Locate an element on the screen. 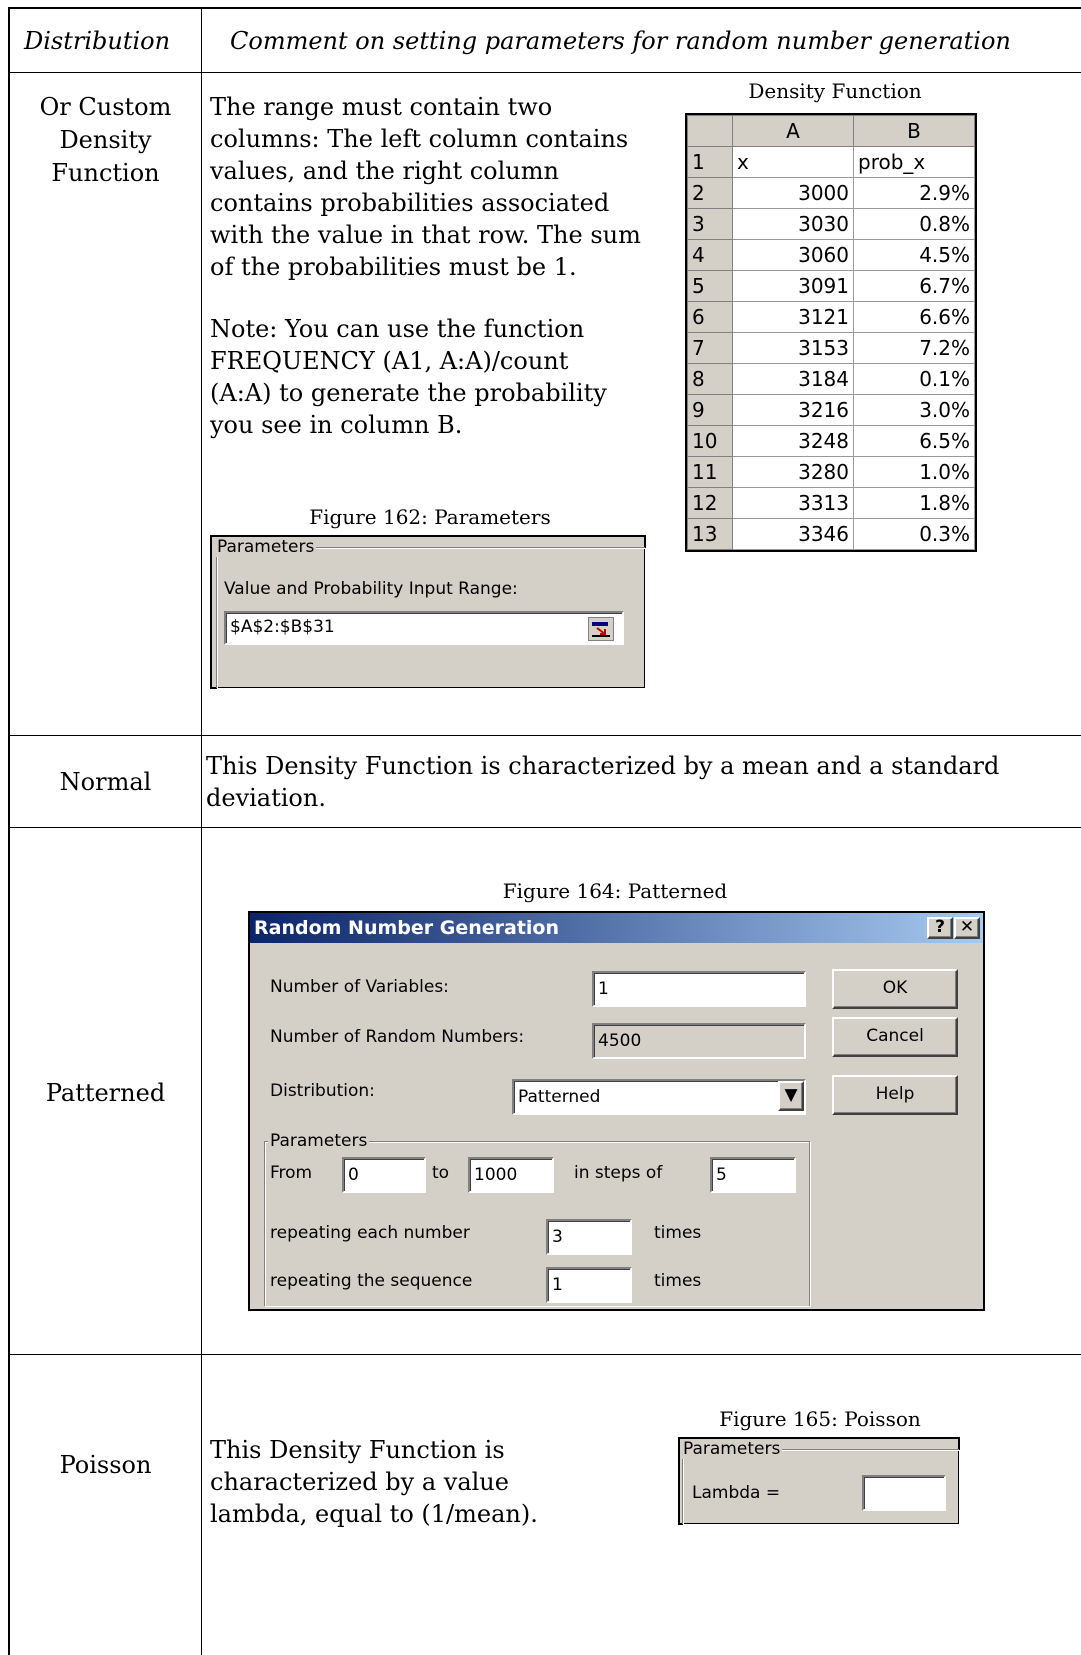 This screenshot has height=1655, width=1081. to-label: to is located at coordinates (441, 1173).